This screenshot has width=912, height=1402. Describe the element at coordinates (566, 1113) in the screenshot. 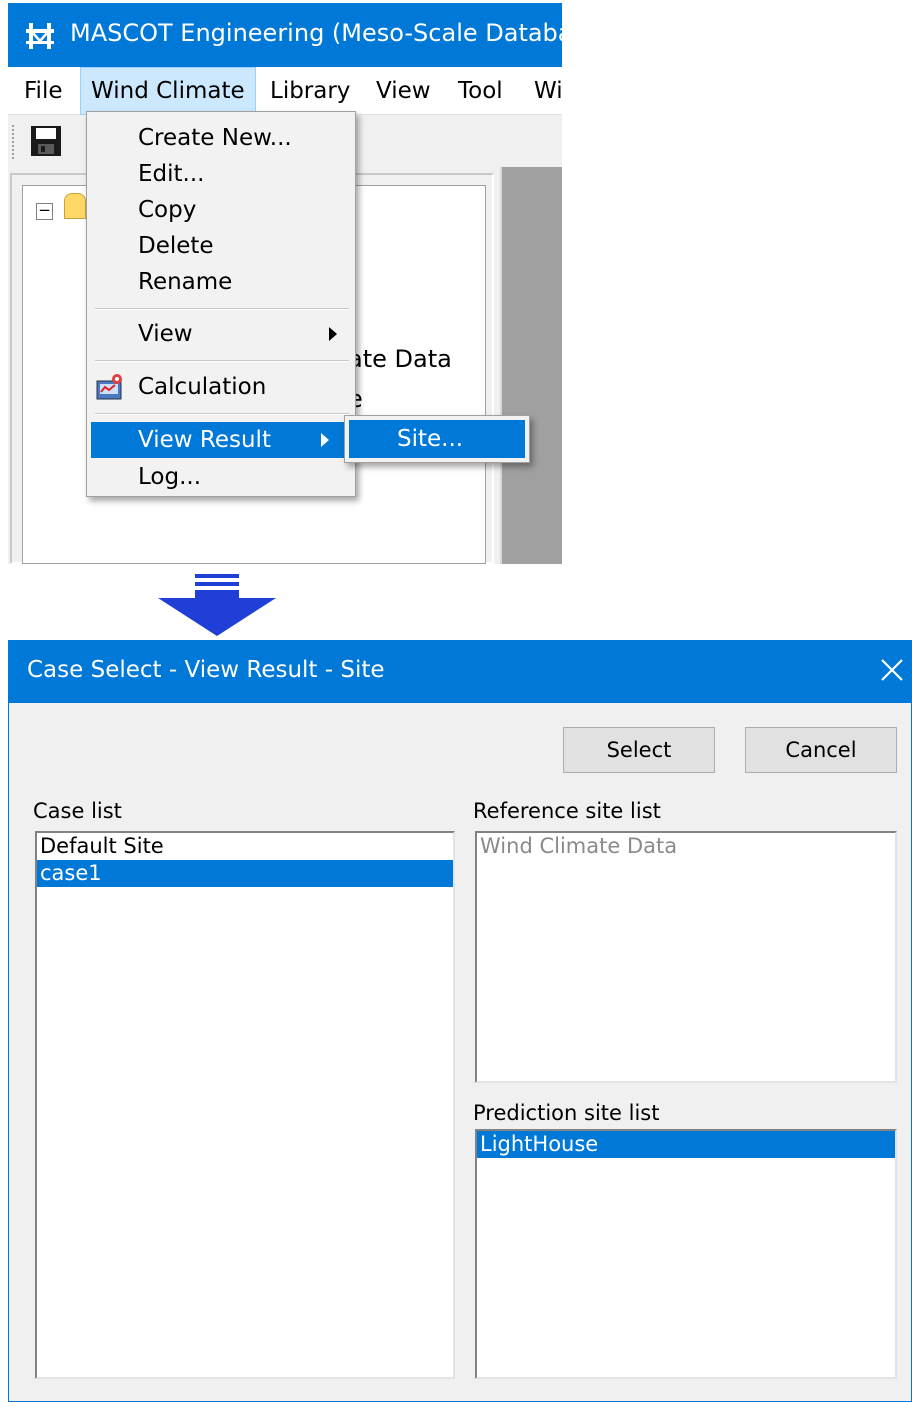

I see `prediction-site-list-label: Prediction site list` at that location.